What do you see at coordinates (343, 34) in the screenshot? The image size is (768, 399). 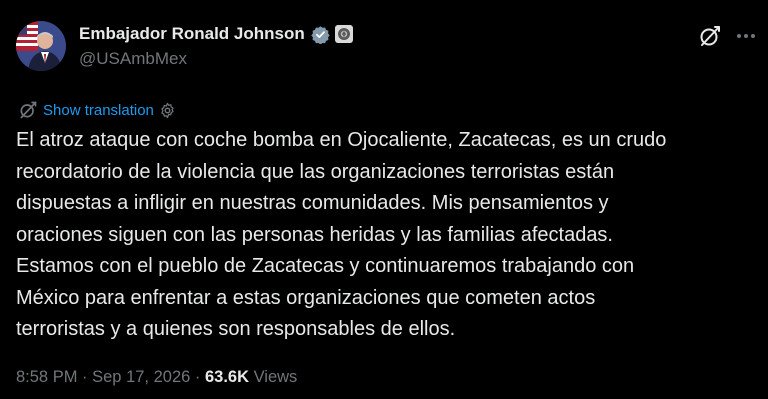 I see `government-seal-icon` at bounding box center [343, 34].